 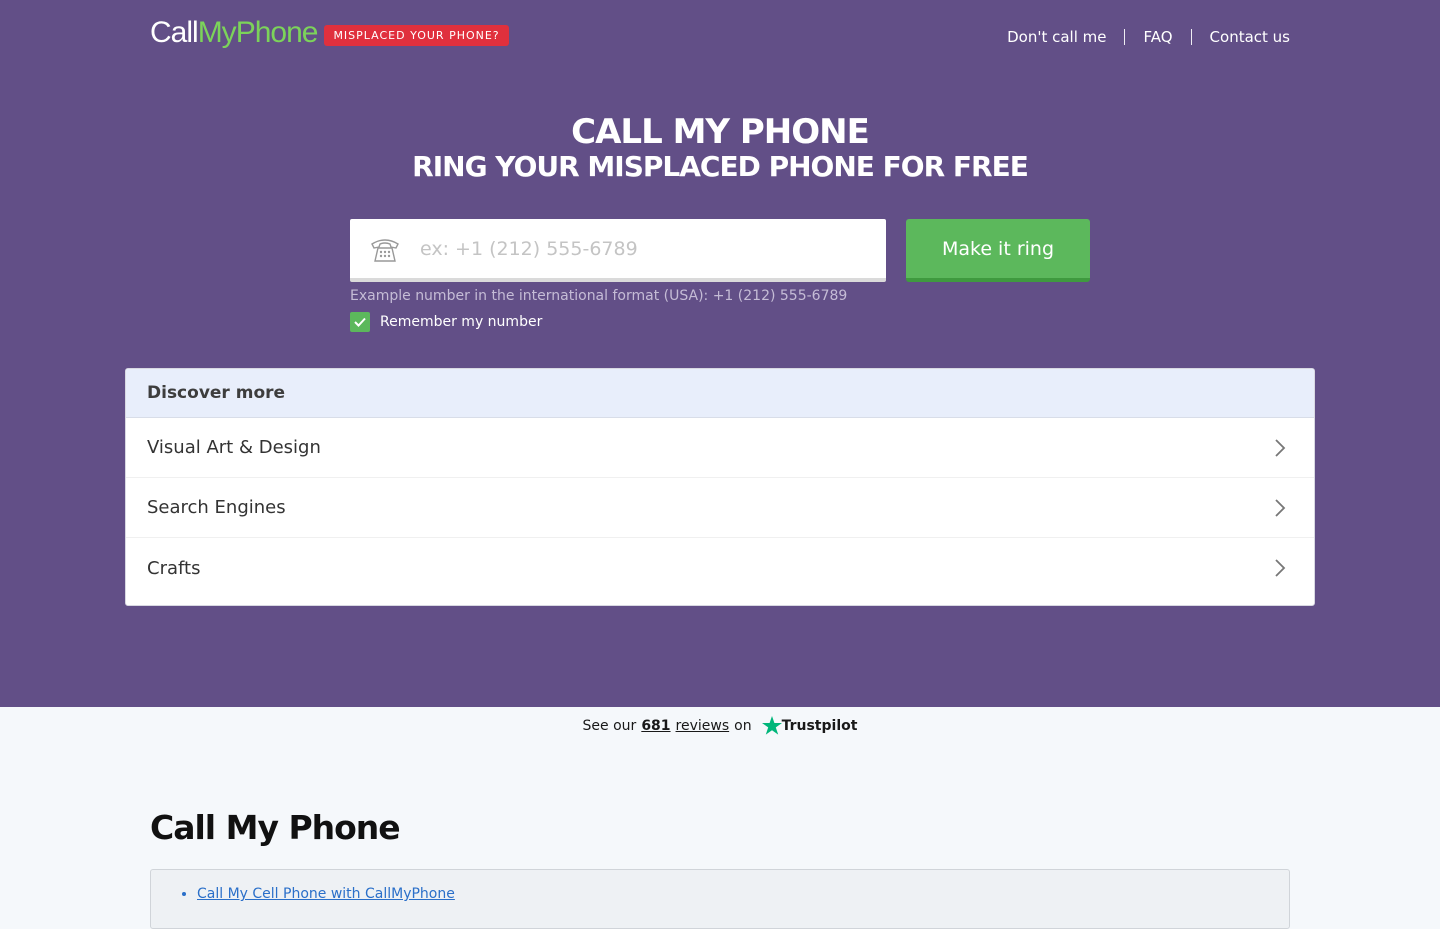 I want to click on misplaced-badge: MISPLACED YOUR PHONE?, so click(x=416, y=35).